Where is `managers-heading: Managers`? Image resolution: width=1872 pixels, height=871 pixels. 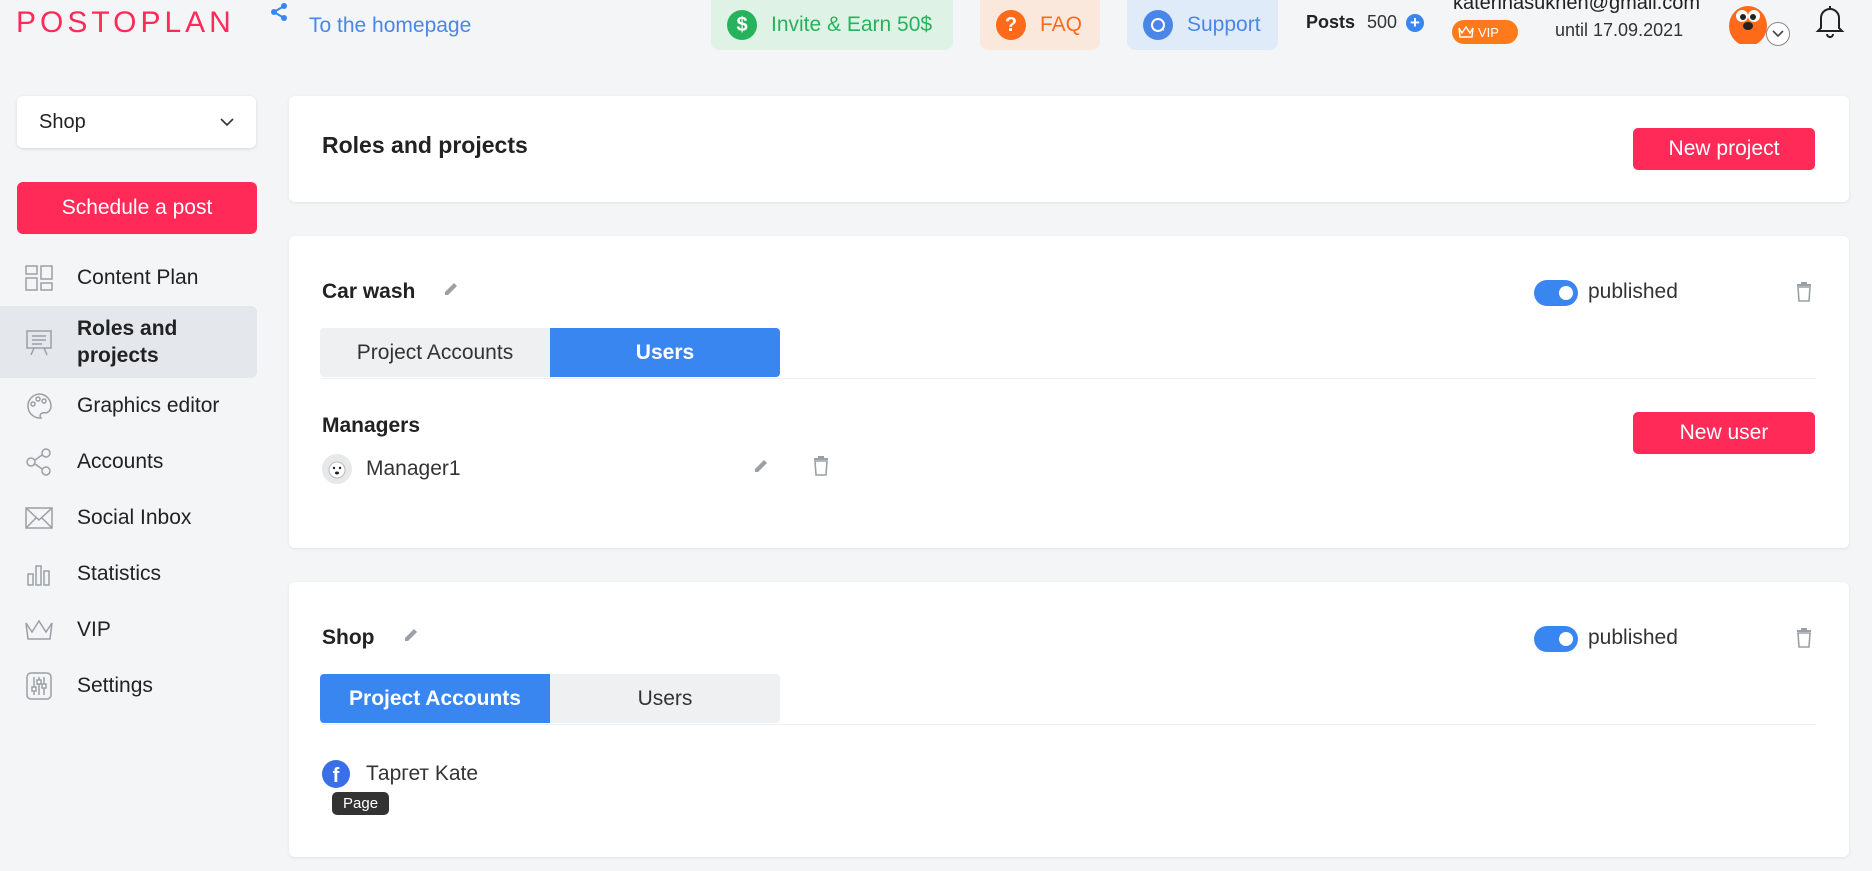
managers-heading: Managers is located at coordinates (371, 425).